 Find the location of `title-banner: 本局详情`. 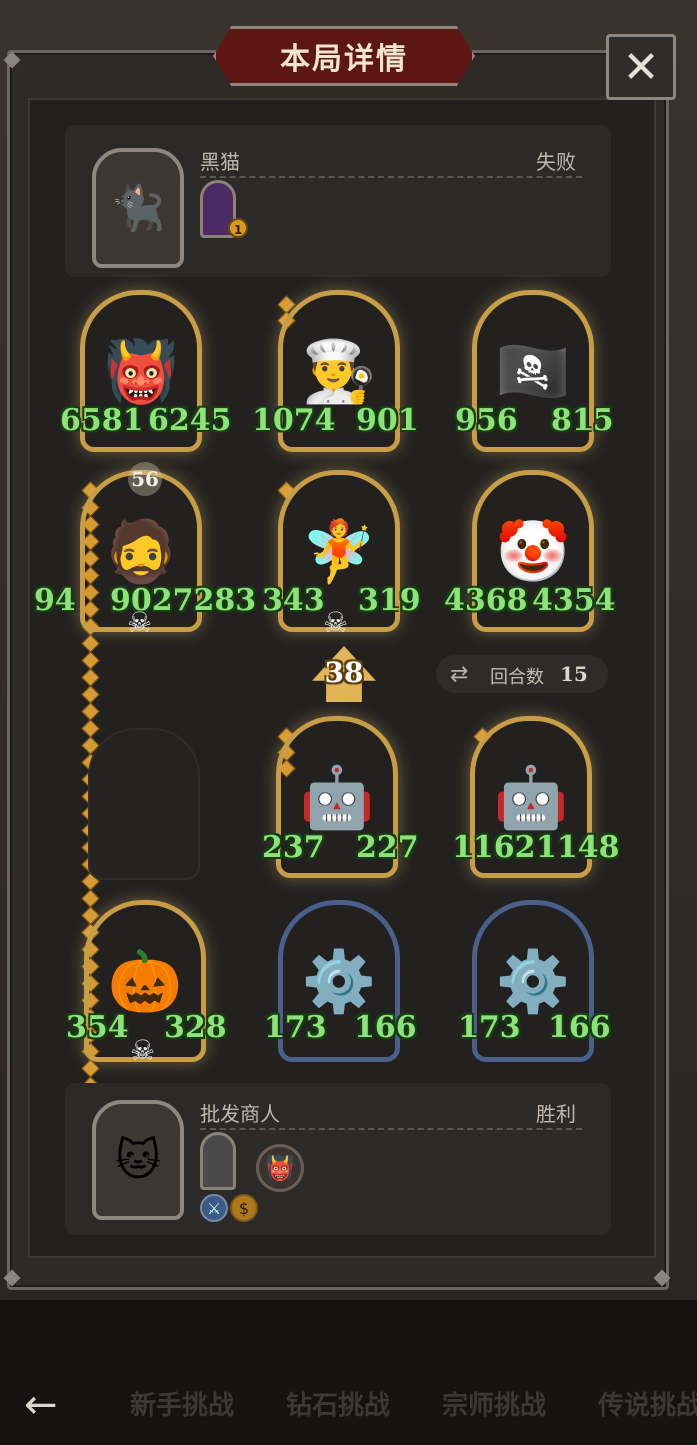

title-banner: 本局详情 is located at coordinates (344, 56).